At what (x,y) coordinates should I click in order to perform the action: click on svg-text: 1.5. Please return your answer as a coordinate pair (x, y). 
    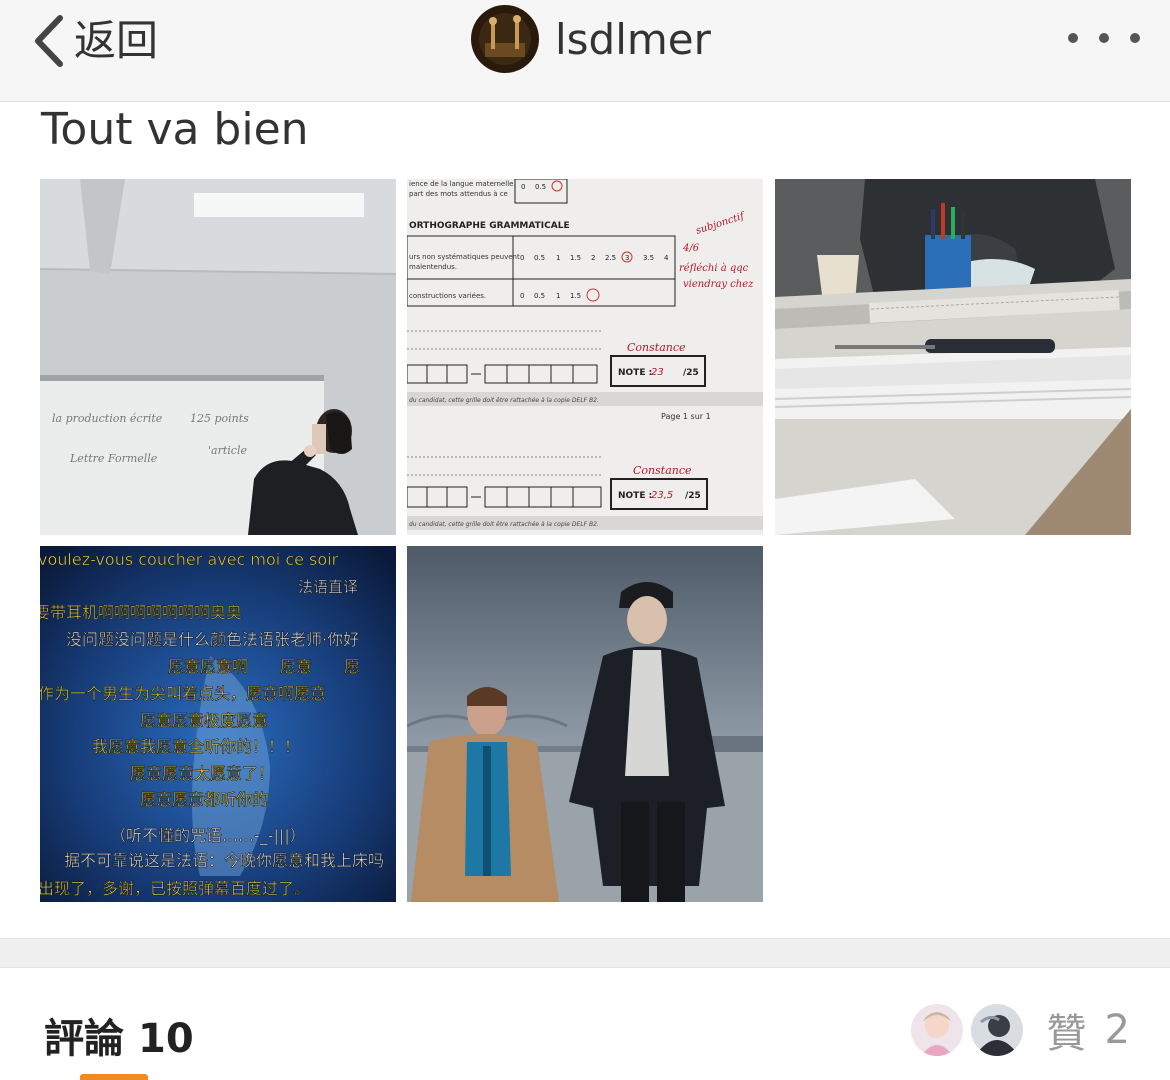
    Looking at the image, I should click on (575, 296).